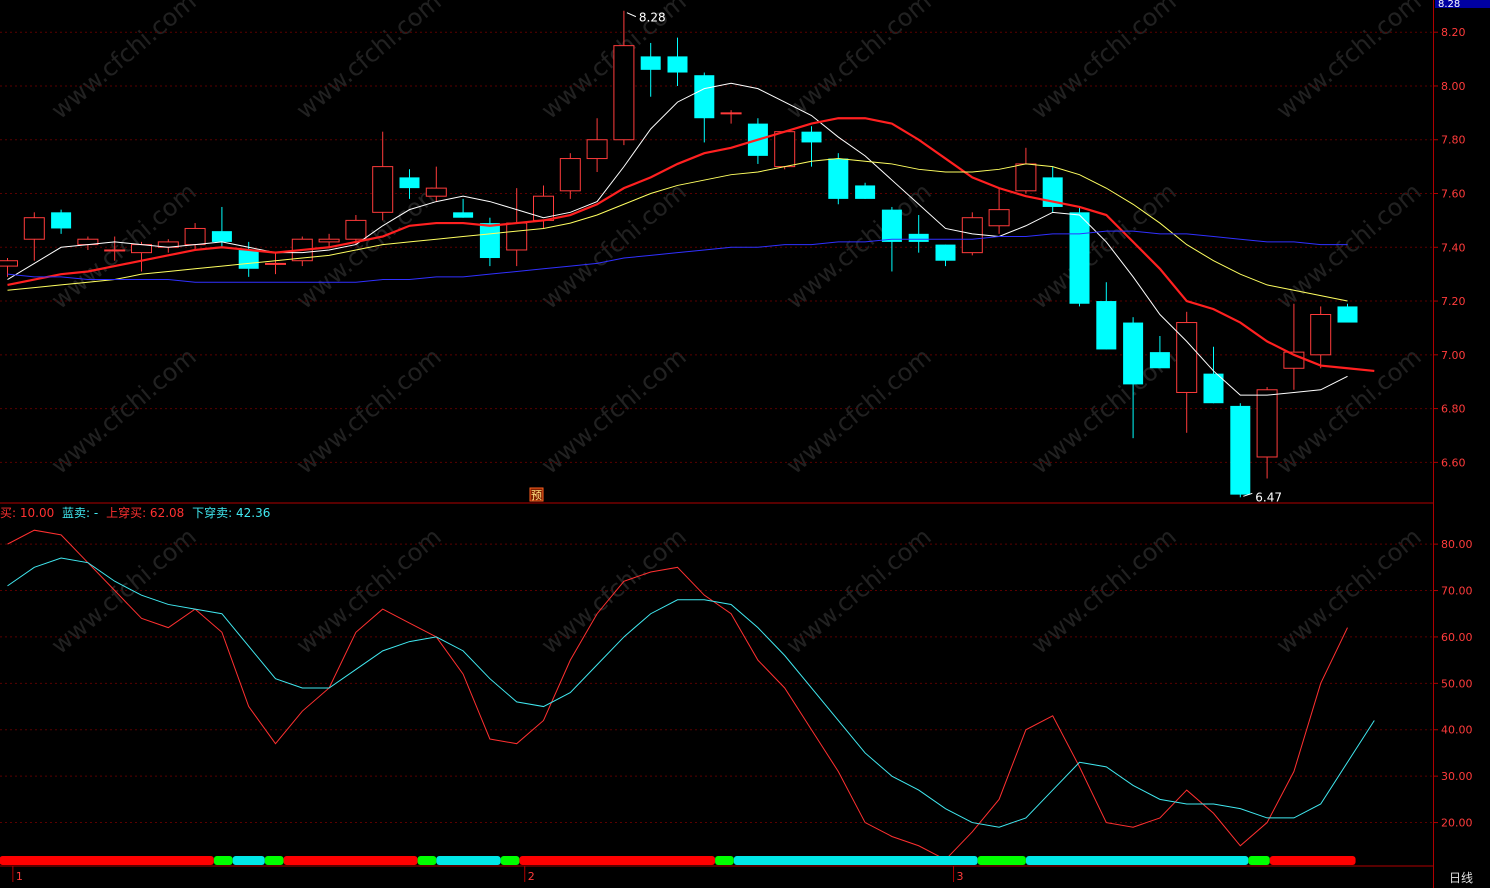 This screenshot has width=1490, height=888. I want to click on last-price-label: 8.28, so click(1449, 5).